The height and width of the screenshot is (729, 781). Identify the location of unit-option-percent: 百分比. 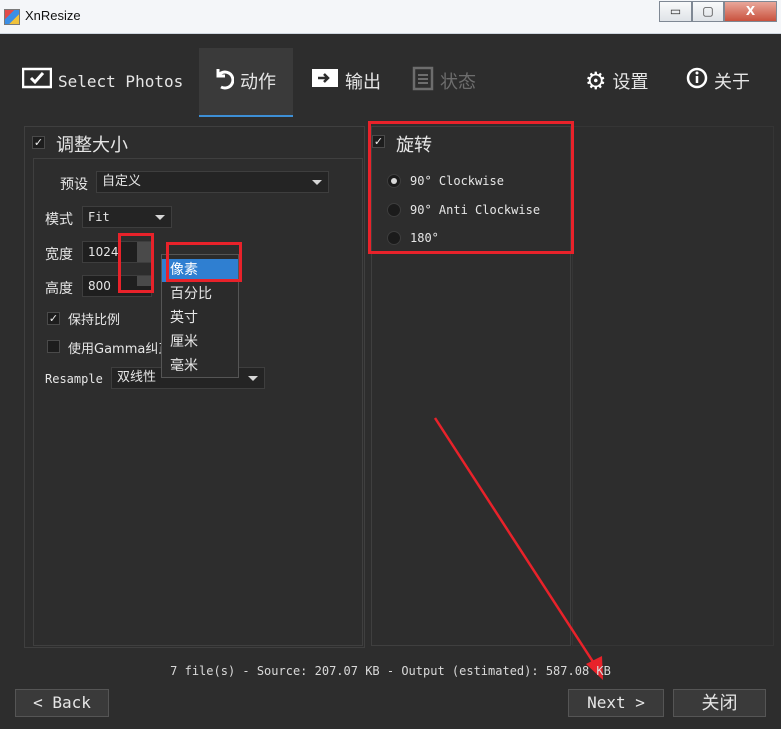
(200, 294).